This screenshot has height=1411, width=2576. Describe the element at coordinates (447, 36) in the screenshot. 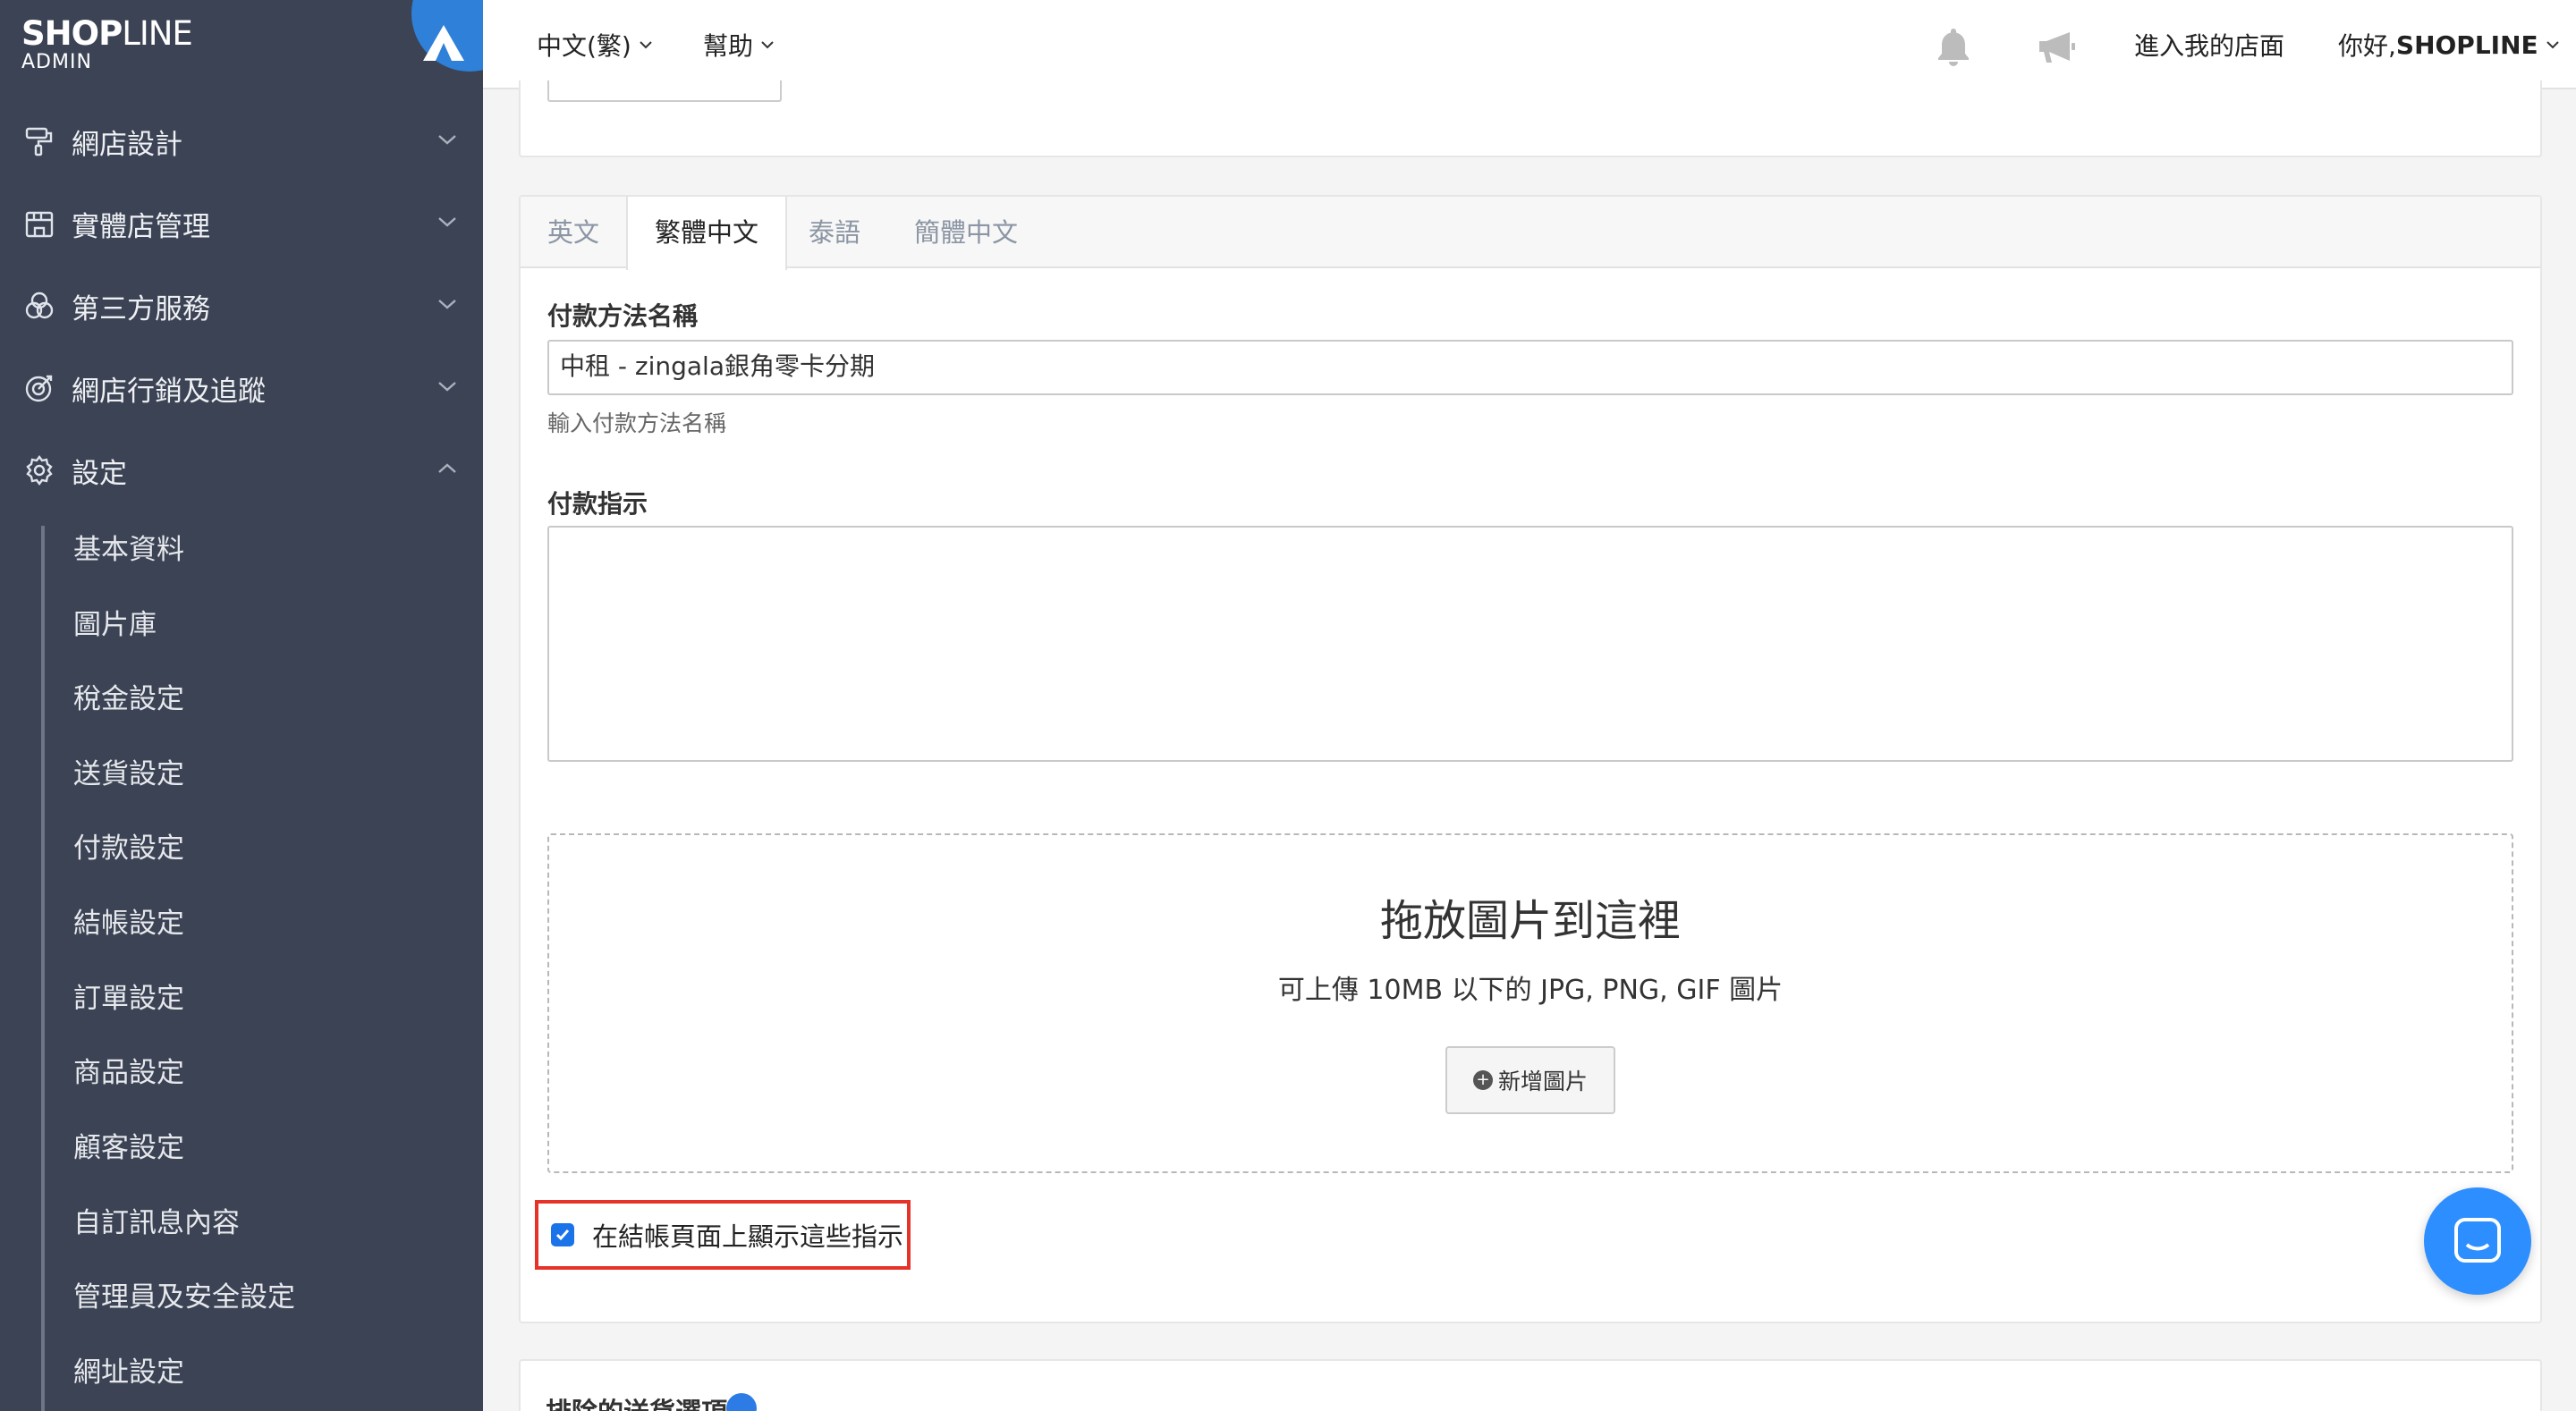

I see `logo-mark-icon` at that location.